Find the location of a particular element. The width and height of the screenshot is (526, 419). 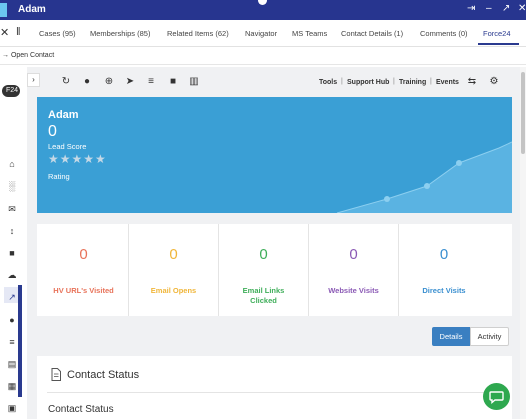

stat-label: Website Visits is located at coordinates (353, 290).